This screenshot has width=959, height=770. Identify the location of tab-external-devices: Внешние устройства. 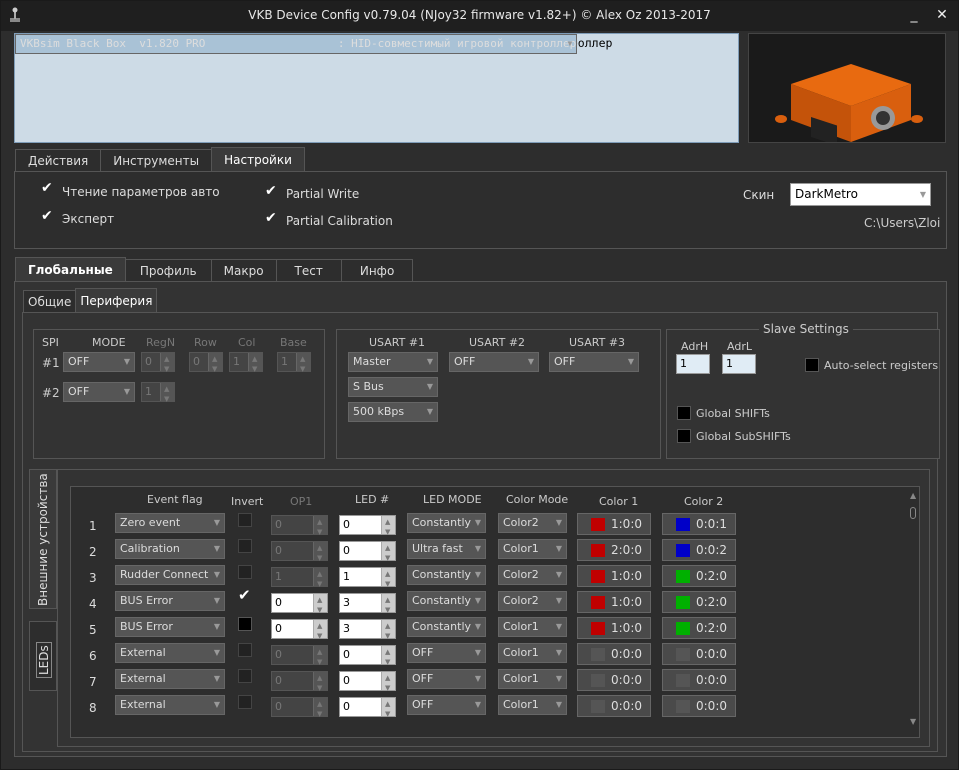
(43, 539).